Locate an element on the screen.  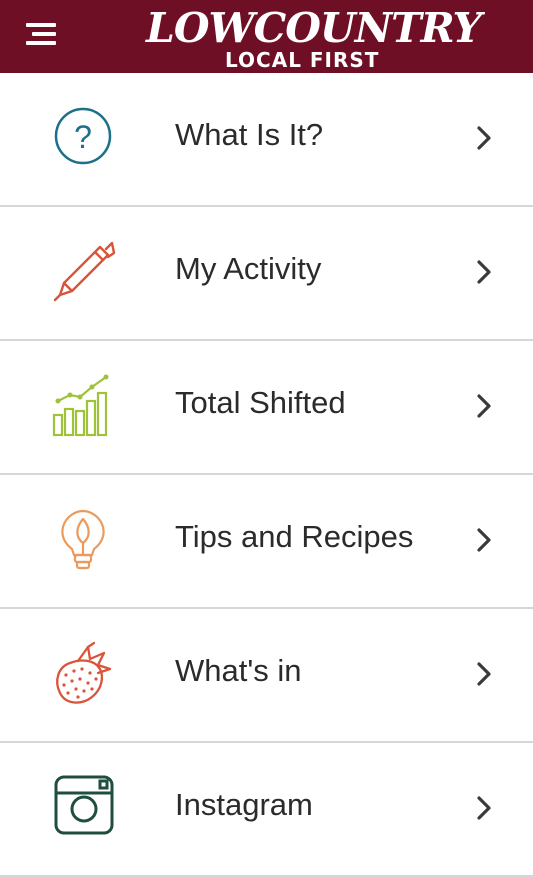
brand-logo: LOWCOUNTRY LOCAL FIRST is located at coordinates (314, 38).